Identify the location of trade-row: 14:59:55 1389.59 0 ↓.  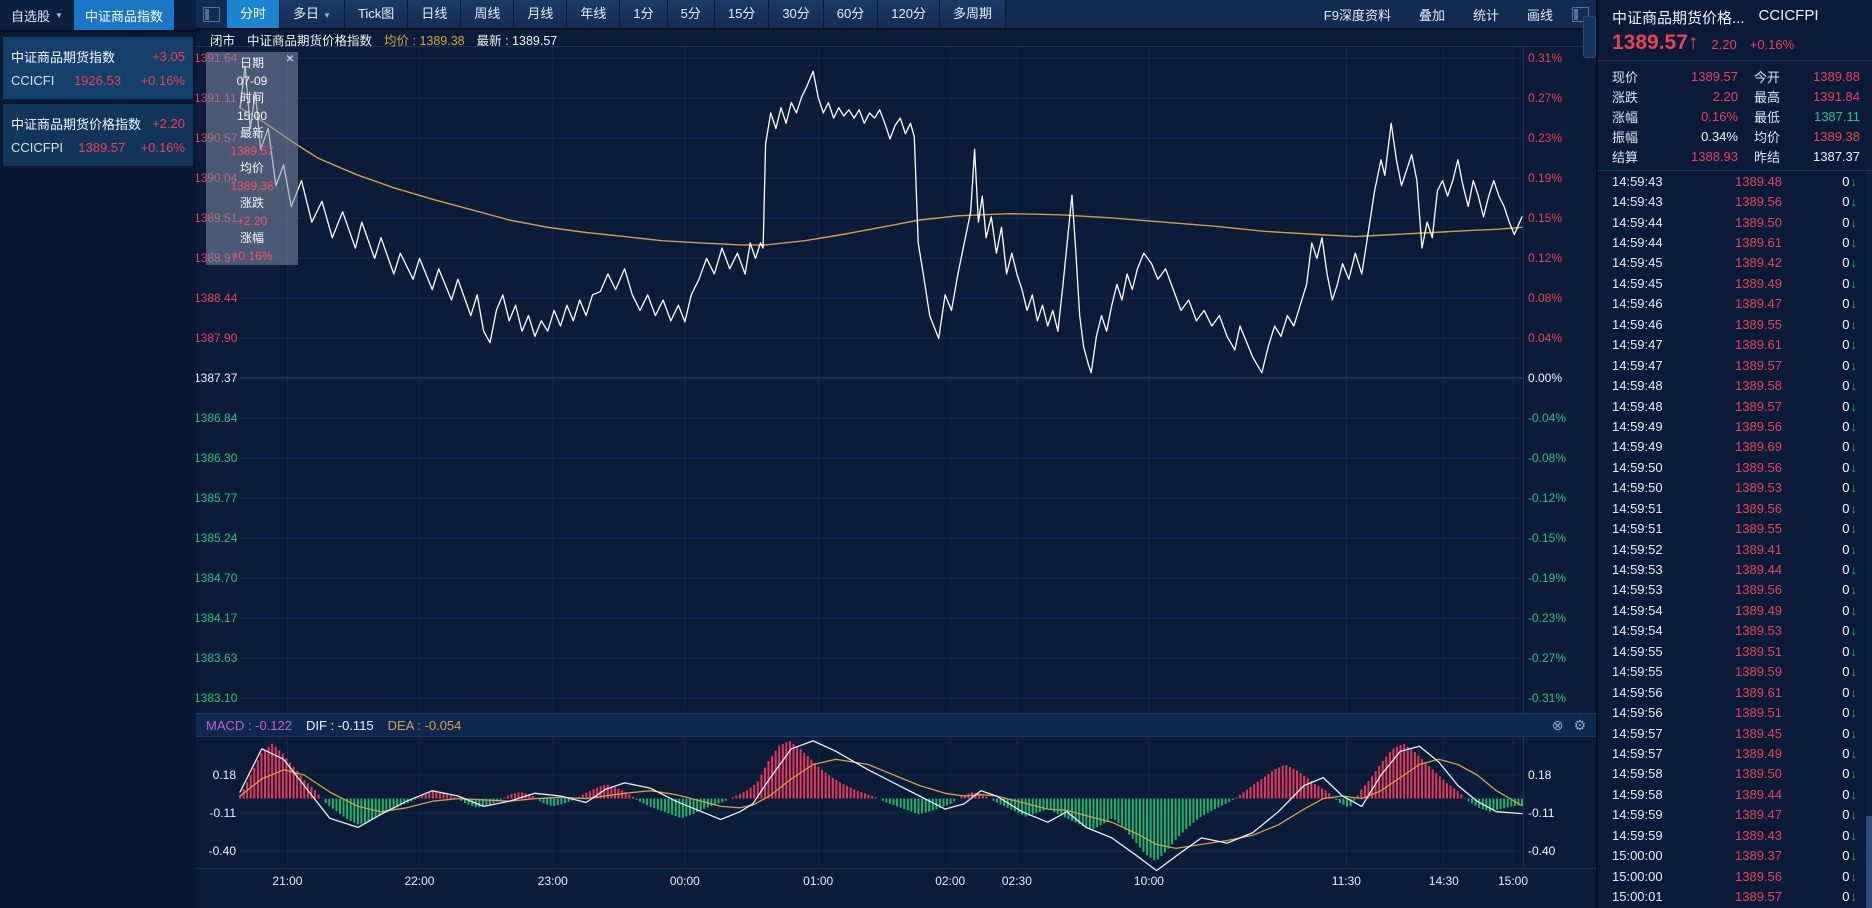
(1731, 672).